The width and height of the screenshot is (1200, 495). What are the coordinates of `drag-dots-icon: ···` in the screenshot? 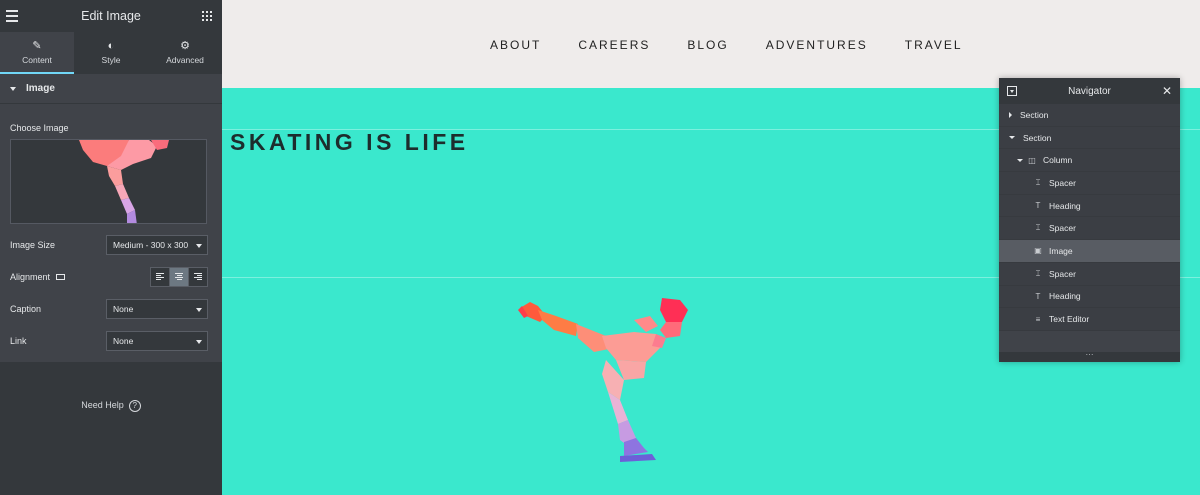 It's located at (1089, 354).